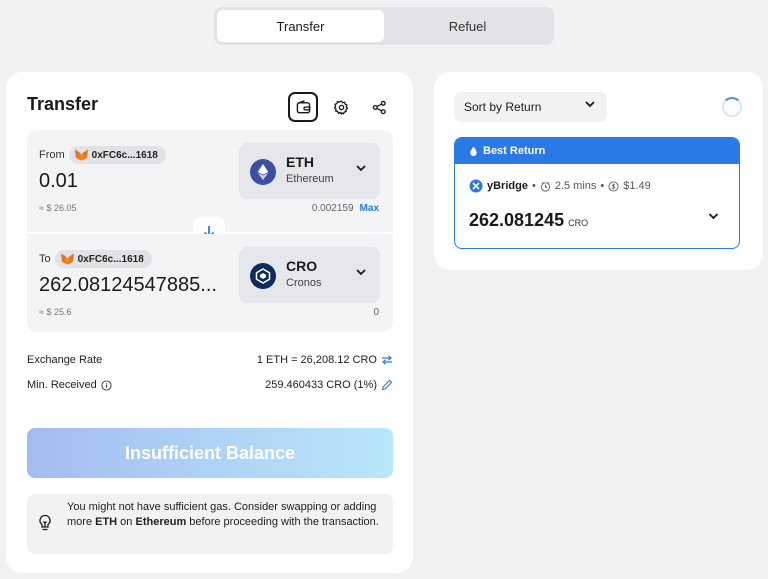 The image size is (768, 579). Describe the element at coordinates (476, 186) in the screenshot. I see `ybridge-logo-icon` at that location.